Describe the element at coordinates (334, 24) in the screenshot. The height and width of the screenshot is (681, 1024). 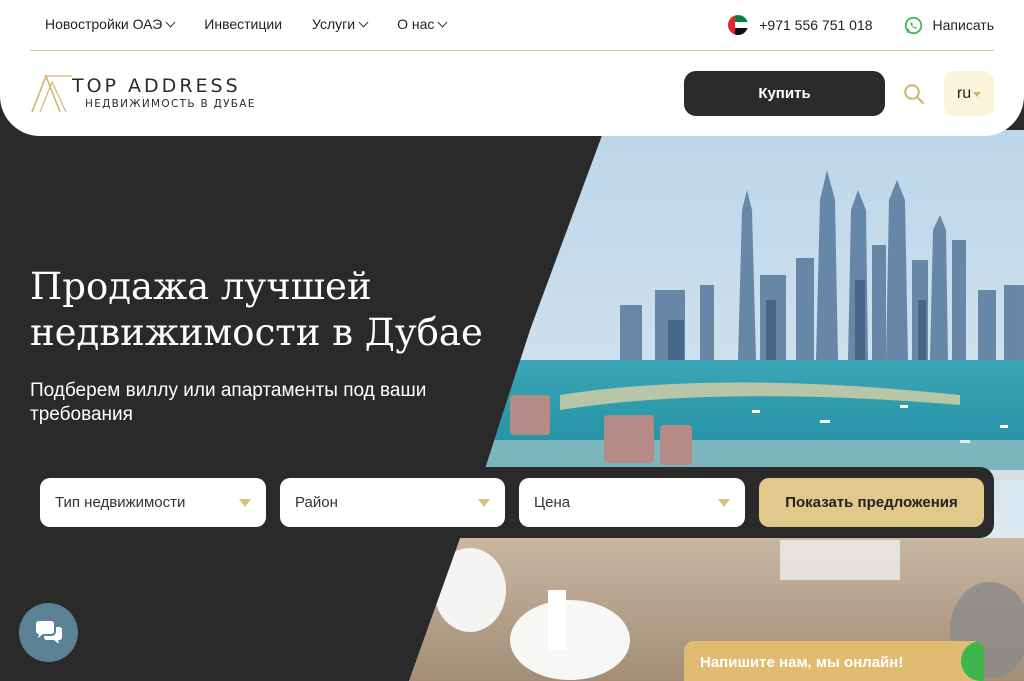
I see `nav-item-label: Услуги` at that location.